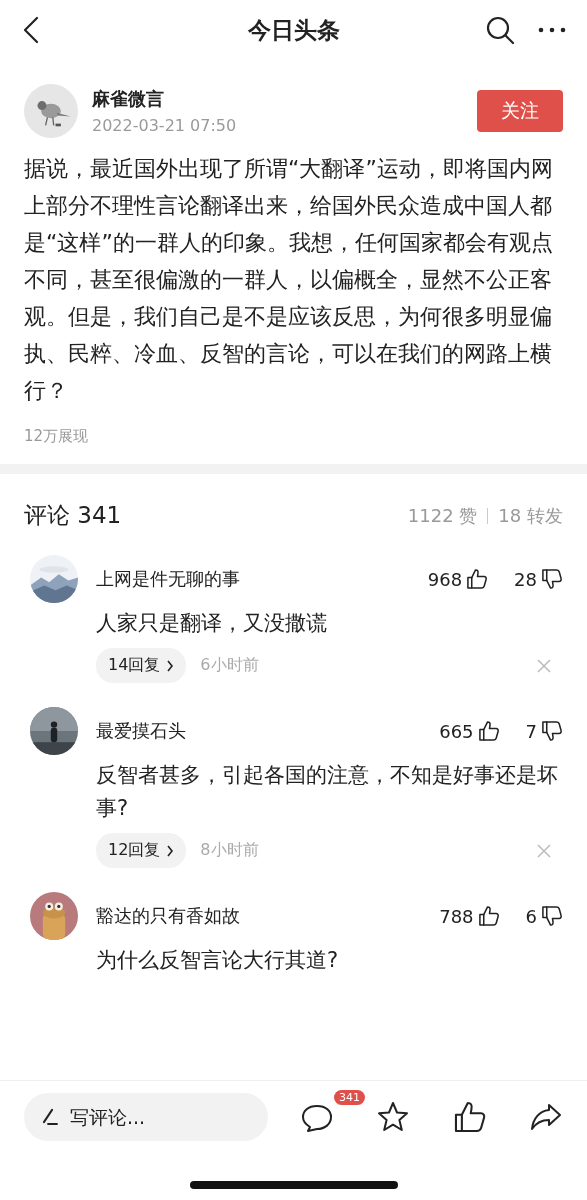  What do you see at coordinates (165, 125) in the screenshot?
I see `post-date: 2022-03-21 07:50` at bounding box center [165, 125].